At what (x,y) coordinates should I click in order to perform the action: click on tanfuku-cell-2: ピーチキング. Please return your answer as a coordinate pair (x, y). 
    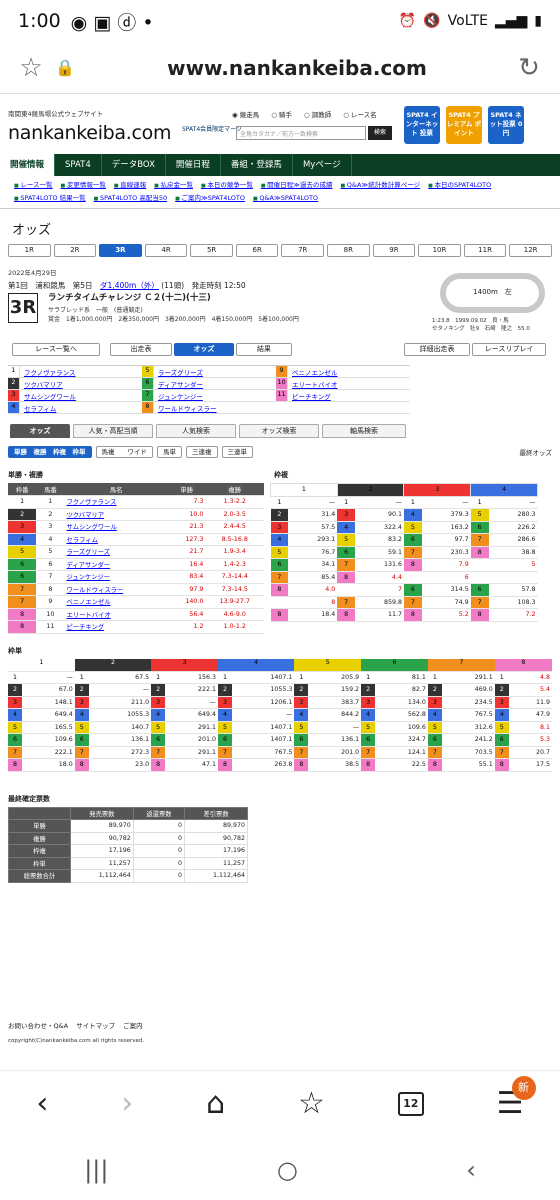
    Looking at the image, I should click on (116, 627).